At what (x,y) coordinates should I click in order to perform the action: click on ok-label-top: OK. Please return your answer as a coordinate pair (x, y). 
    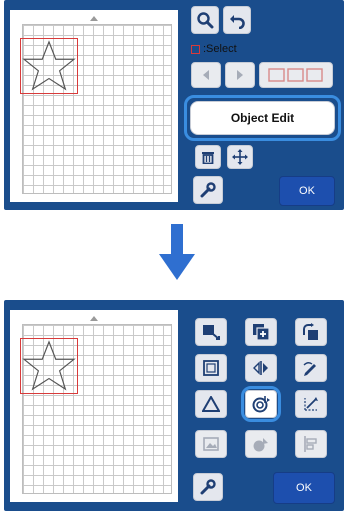
    Looking at the image, I should click on (307, 191).